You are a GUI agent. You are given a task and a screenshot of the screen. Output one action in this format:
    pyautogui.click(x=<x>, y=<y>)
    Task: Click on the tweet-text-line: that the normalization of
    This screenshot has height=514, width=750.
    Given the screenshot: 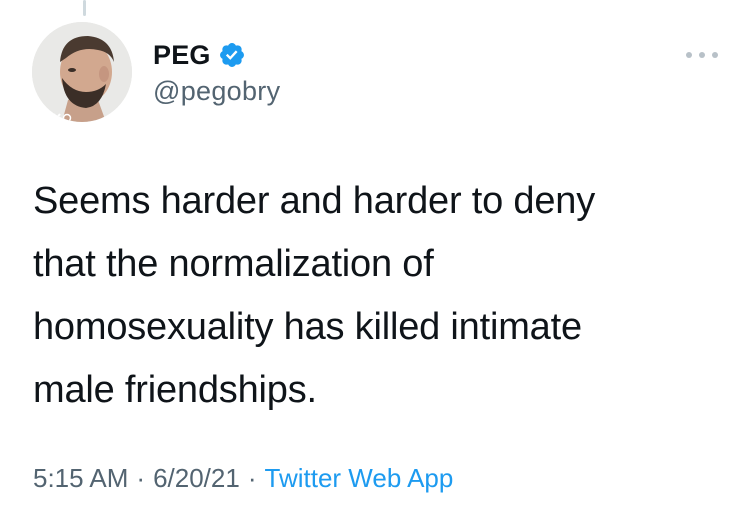 What is the action you would take?
    pyautogui.click(x=233, y=264)
    